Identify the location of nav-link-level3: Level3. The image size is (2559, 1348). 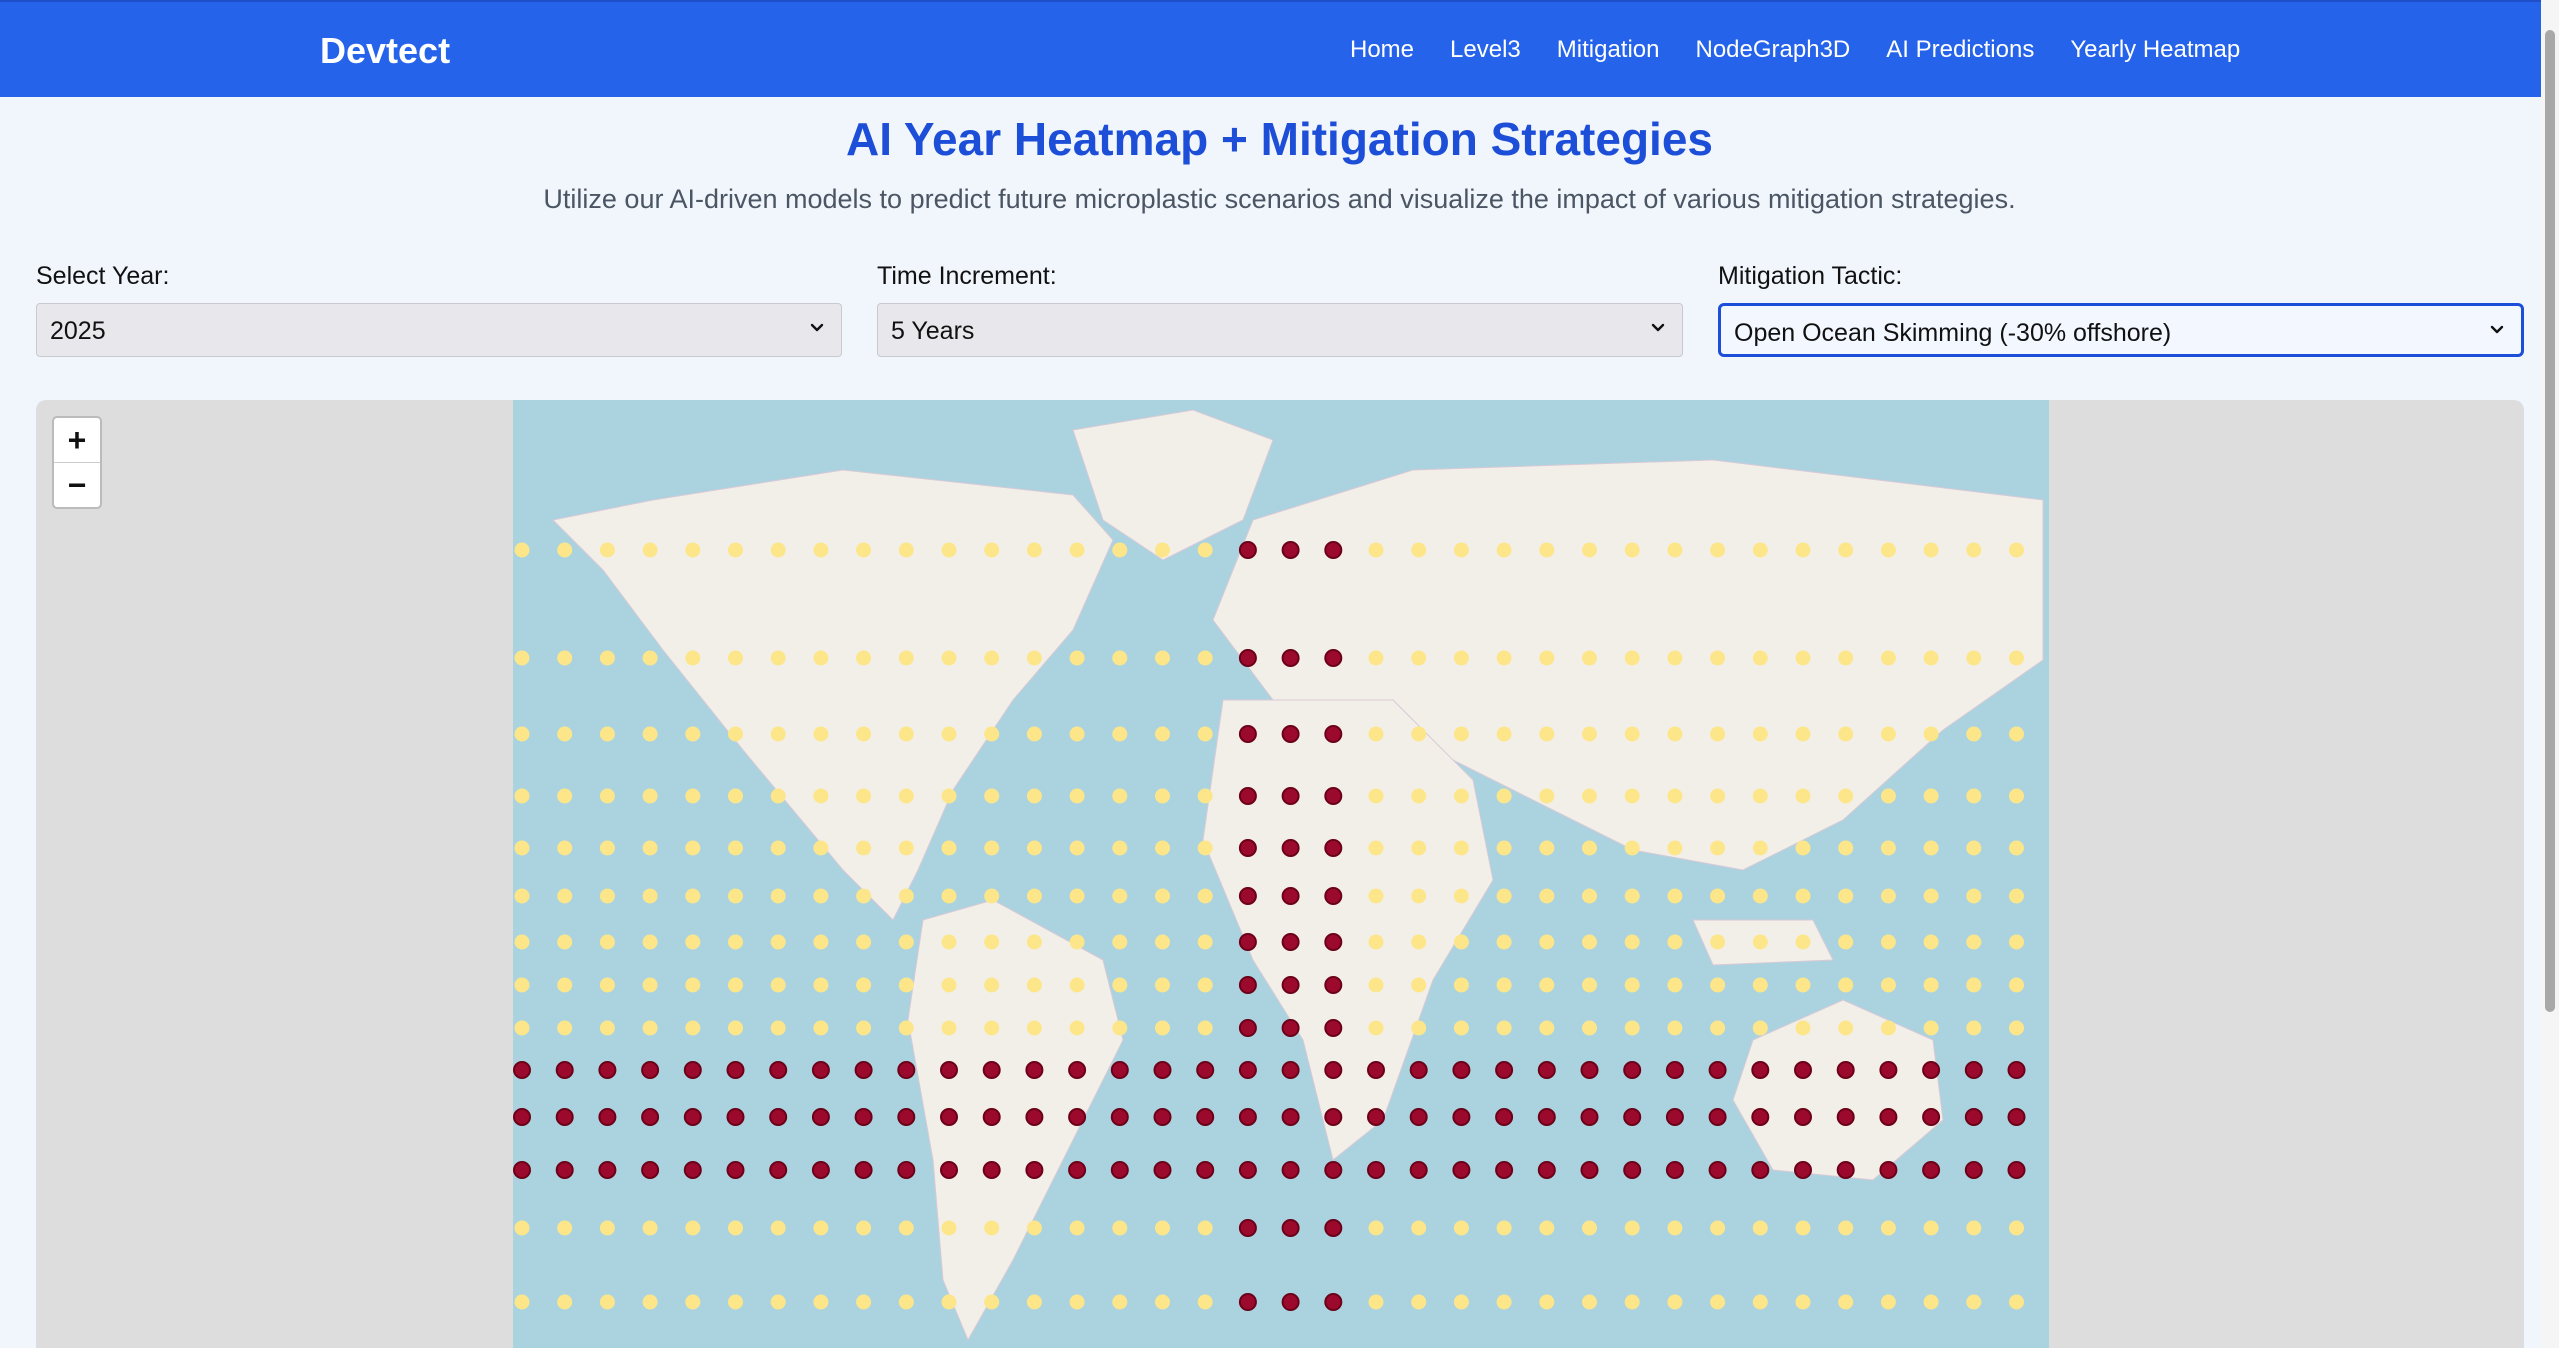
(1485, 50).